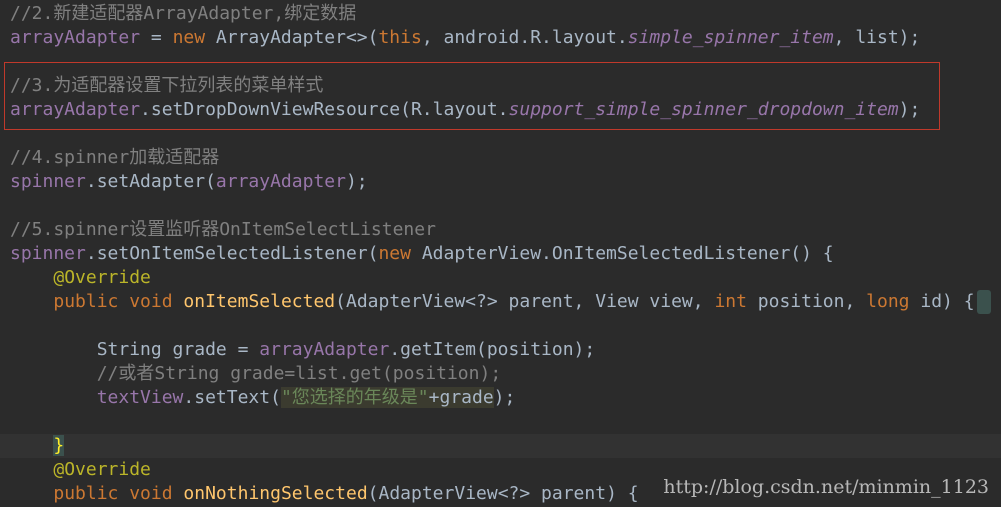 This screenshot has width=1001, height=507. I want to click on code-text: AdapterView.OnItemSelectedListener() {, so click(622, 253).